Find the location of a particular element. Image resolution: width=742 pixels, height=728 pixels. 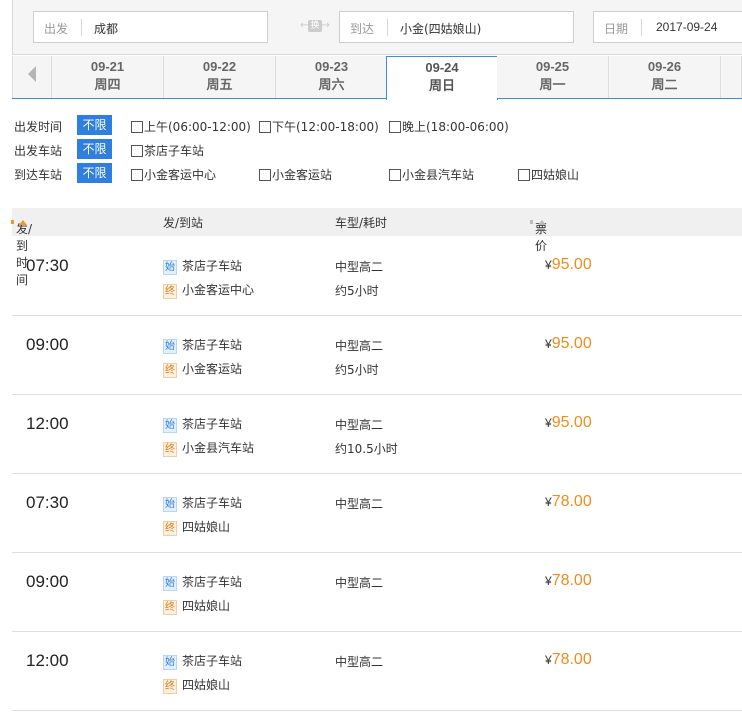

swap-left-arrow-icon: ← is located at coordinates (304, 25).